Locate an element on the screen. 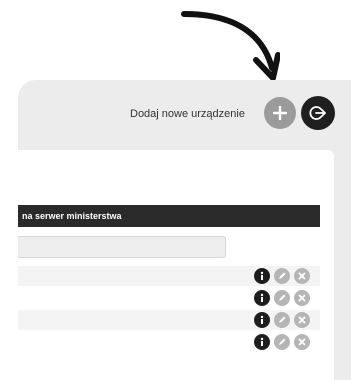  plus-icon is located at coordinates (280, 113).